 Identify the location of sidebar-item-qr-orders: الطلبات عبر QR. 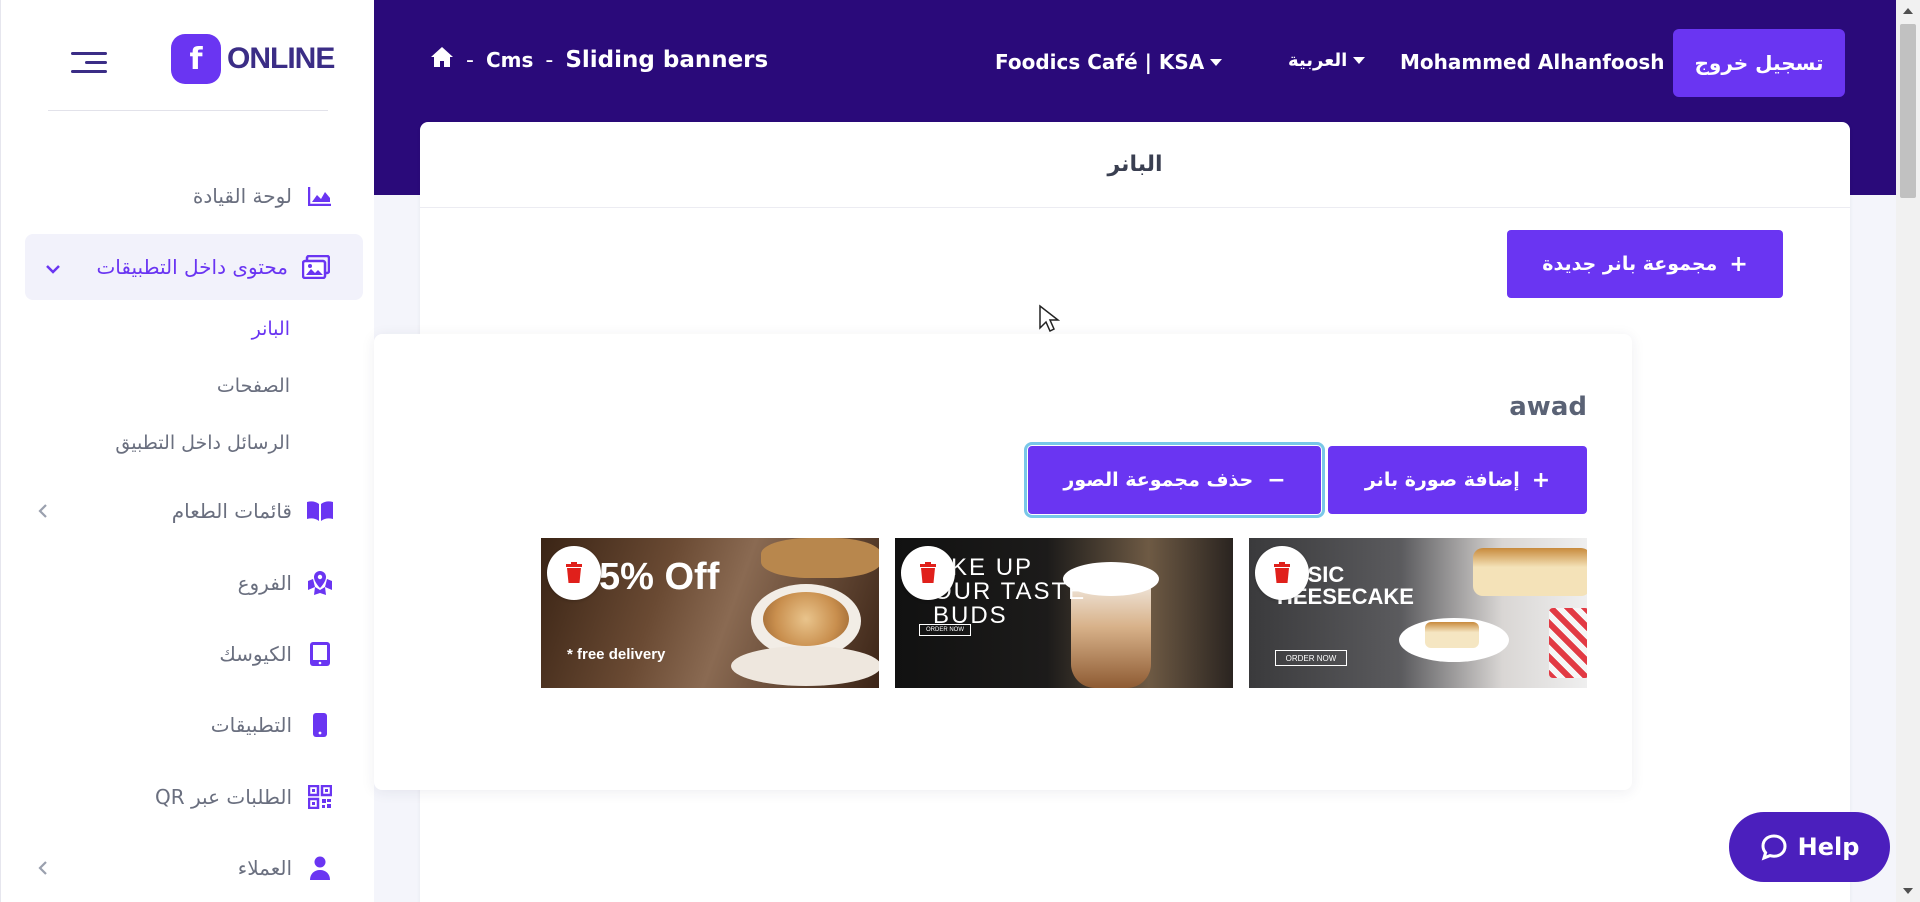
(244, 797).